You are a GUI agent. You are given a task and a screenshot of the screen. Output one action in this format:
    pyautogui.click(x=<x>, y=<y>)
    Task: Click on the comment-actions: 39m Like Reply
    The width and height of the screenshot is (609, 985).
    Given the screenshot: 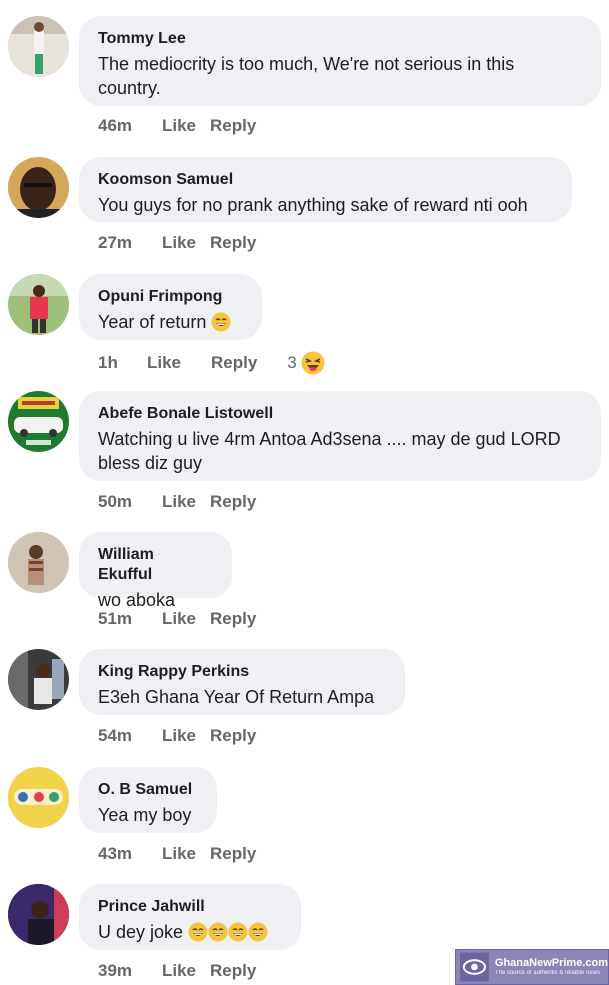 What is the action you would take?
    pyautogui.click(x=177, y=971)
    